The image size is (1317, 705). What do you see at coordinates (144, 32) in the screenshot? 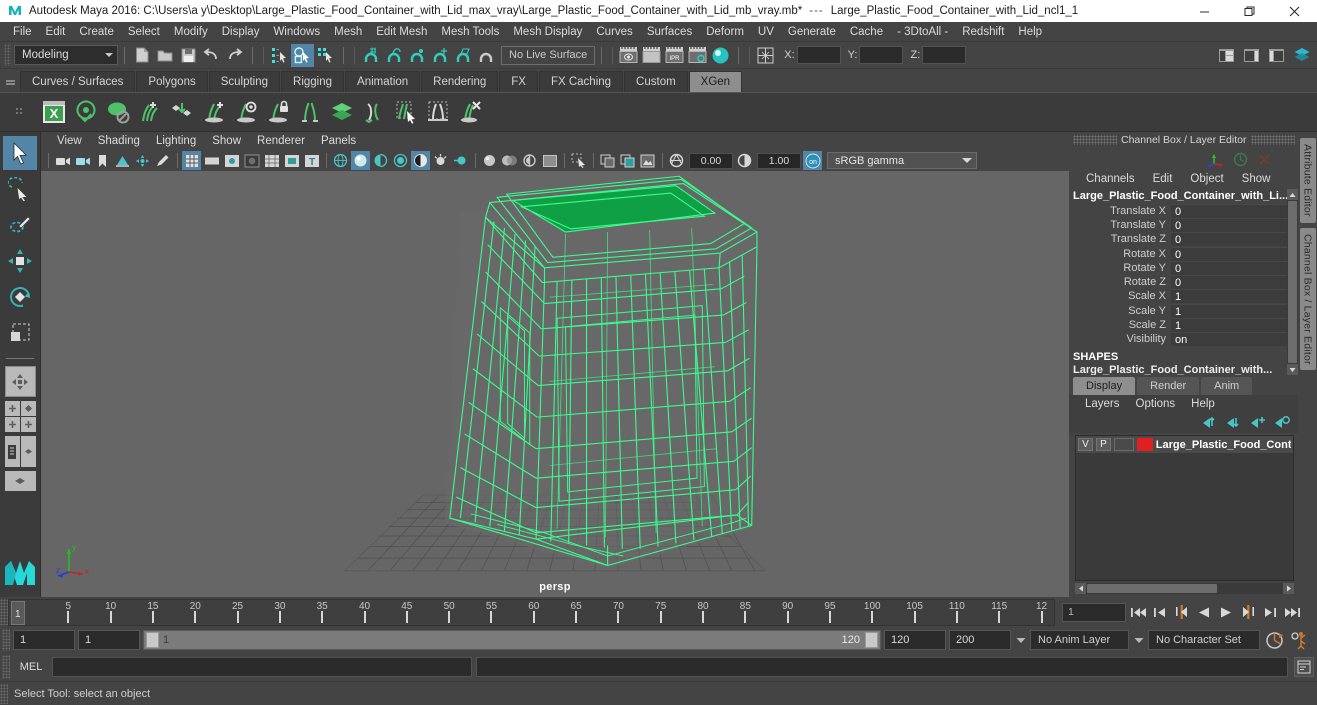
I see `menu-select: Select` at bounding box center [144, 32].